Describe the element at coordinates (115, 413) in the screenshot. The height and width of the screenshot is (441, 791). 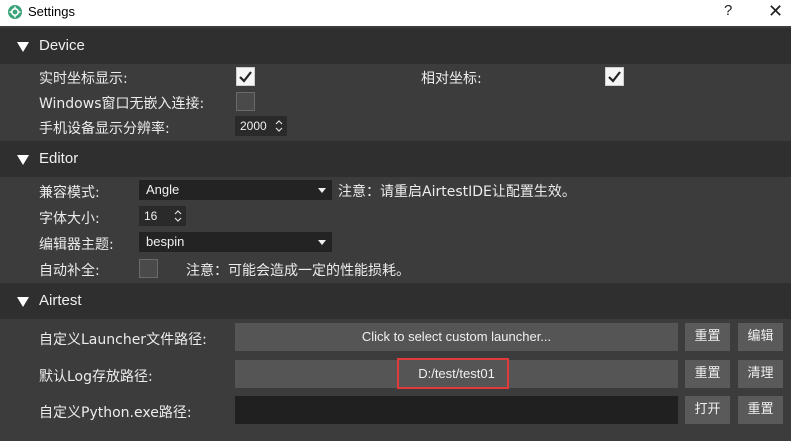
I see `python-path-label: 自定义Python.exe路径:` at that location.